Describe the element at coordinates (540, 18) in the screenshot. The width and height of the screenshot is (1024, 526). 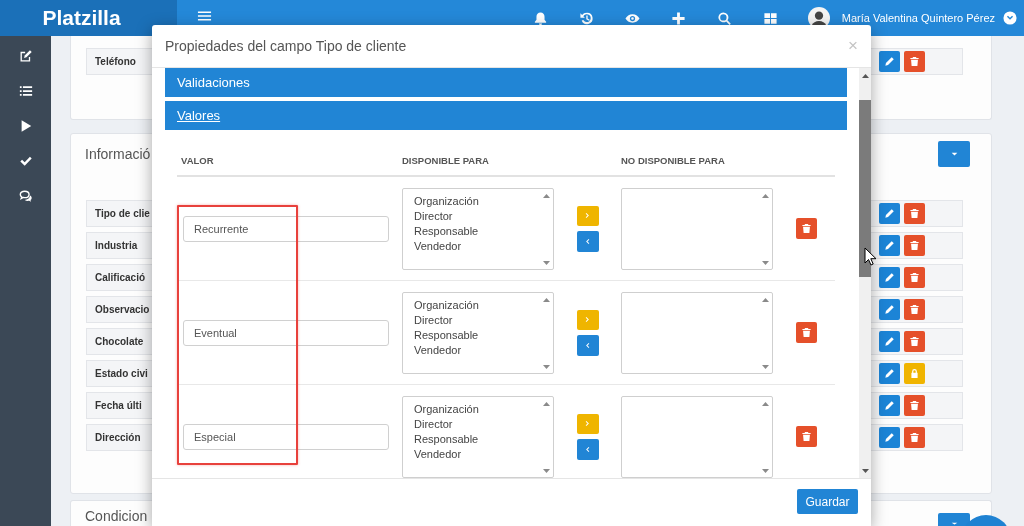
I see `bell-icon` at that location.